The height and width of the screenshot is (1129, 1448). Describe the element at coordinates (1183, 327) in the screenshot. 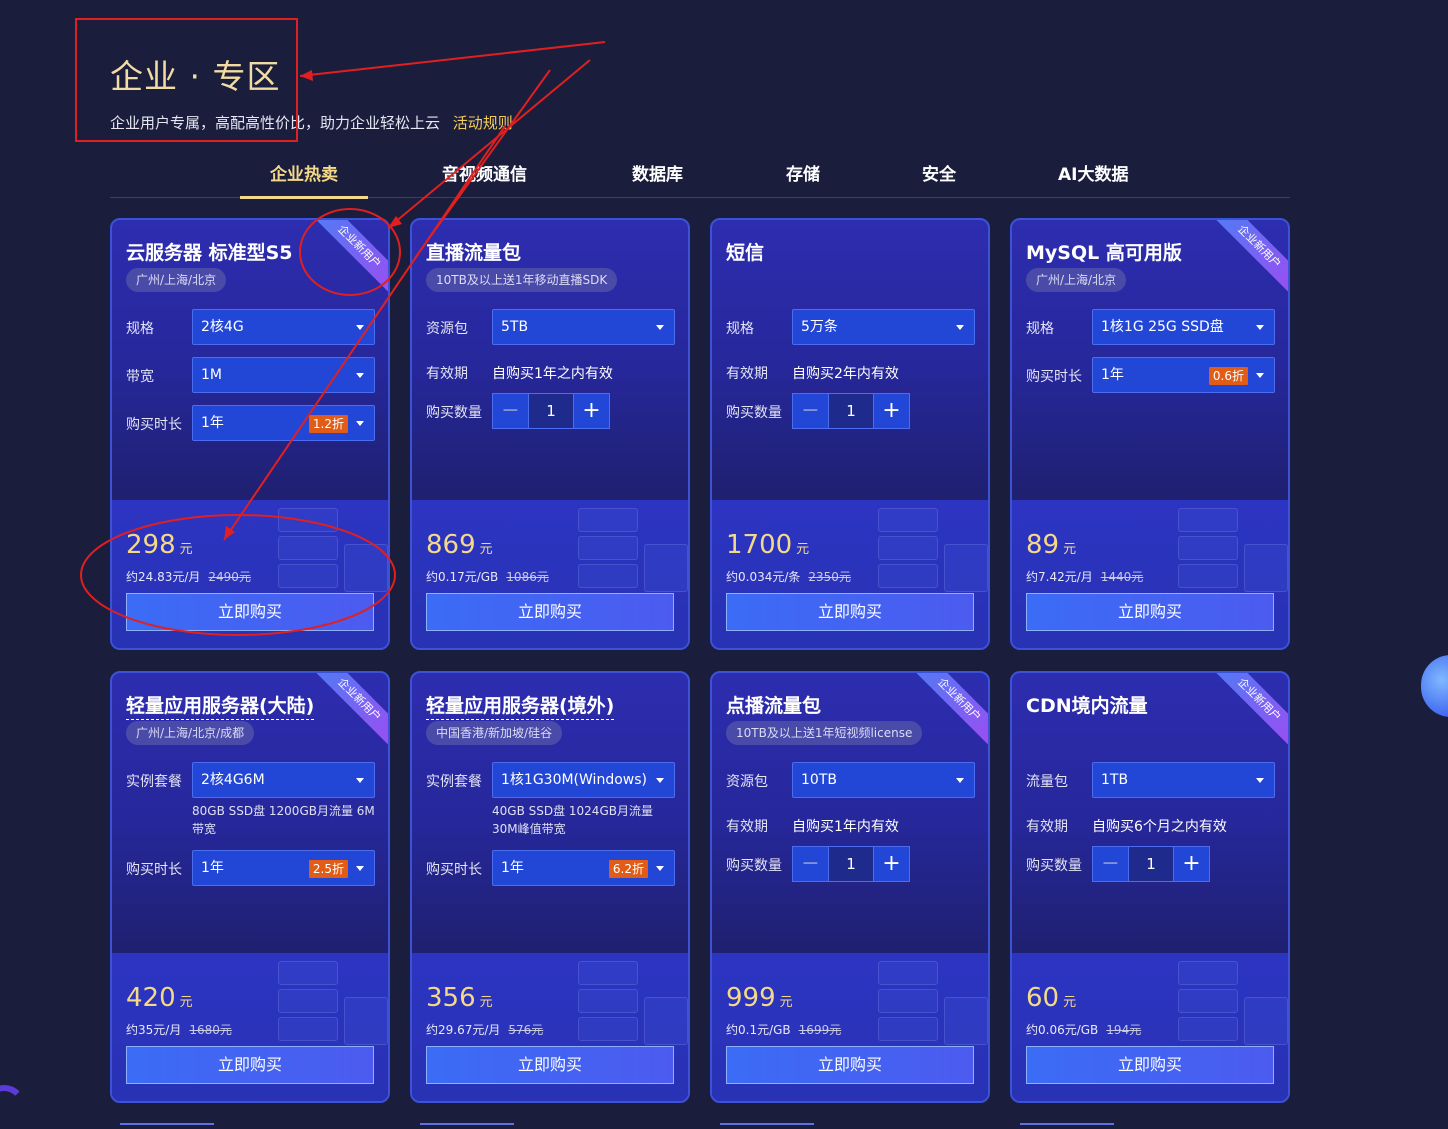

I see `option-select: 1核1G 25G SSD盘` at that location.